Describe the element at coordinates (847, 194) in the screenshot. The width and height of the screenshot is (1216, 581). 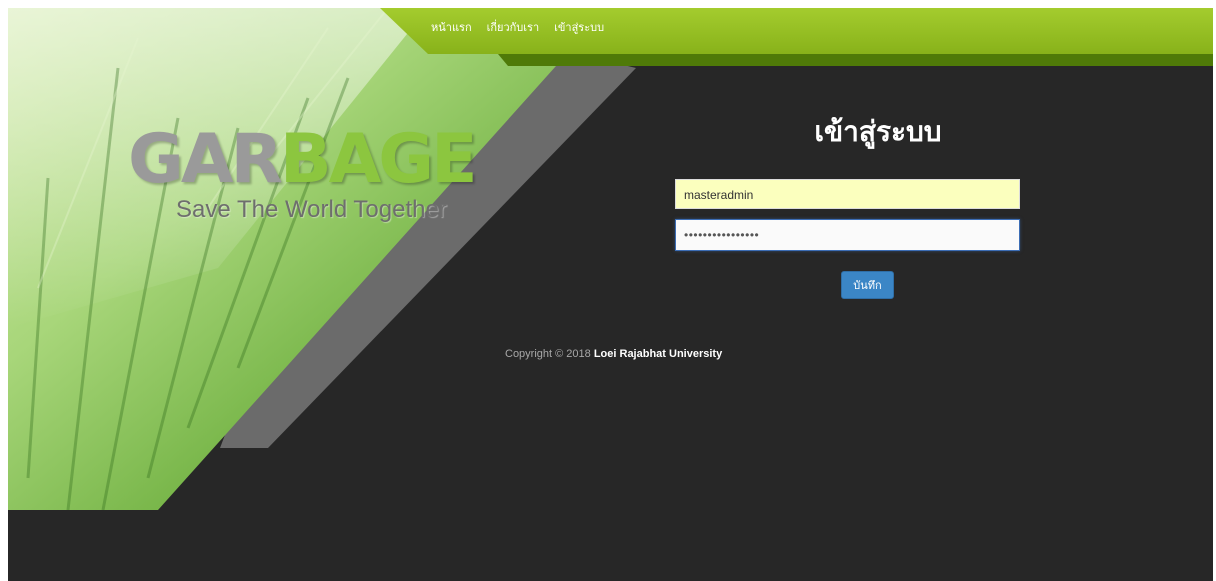
I see `username-input: masteradmin` at that location.